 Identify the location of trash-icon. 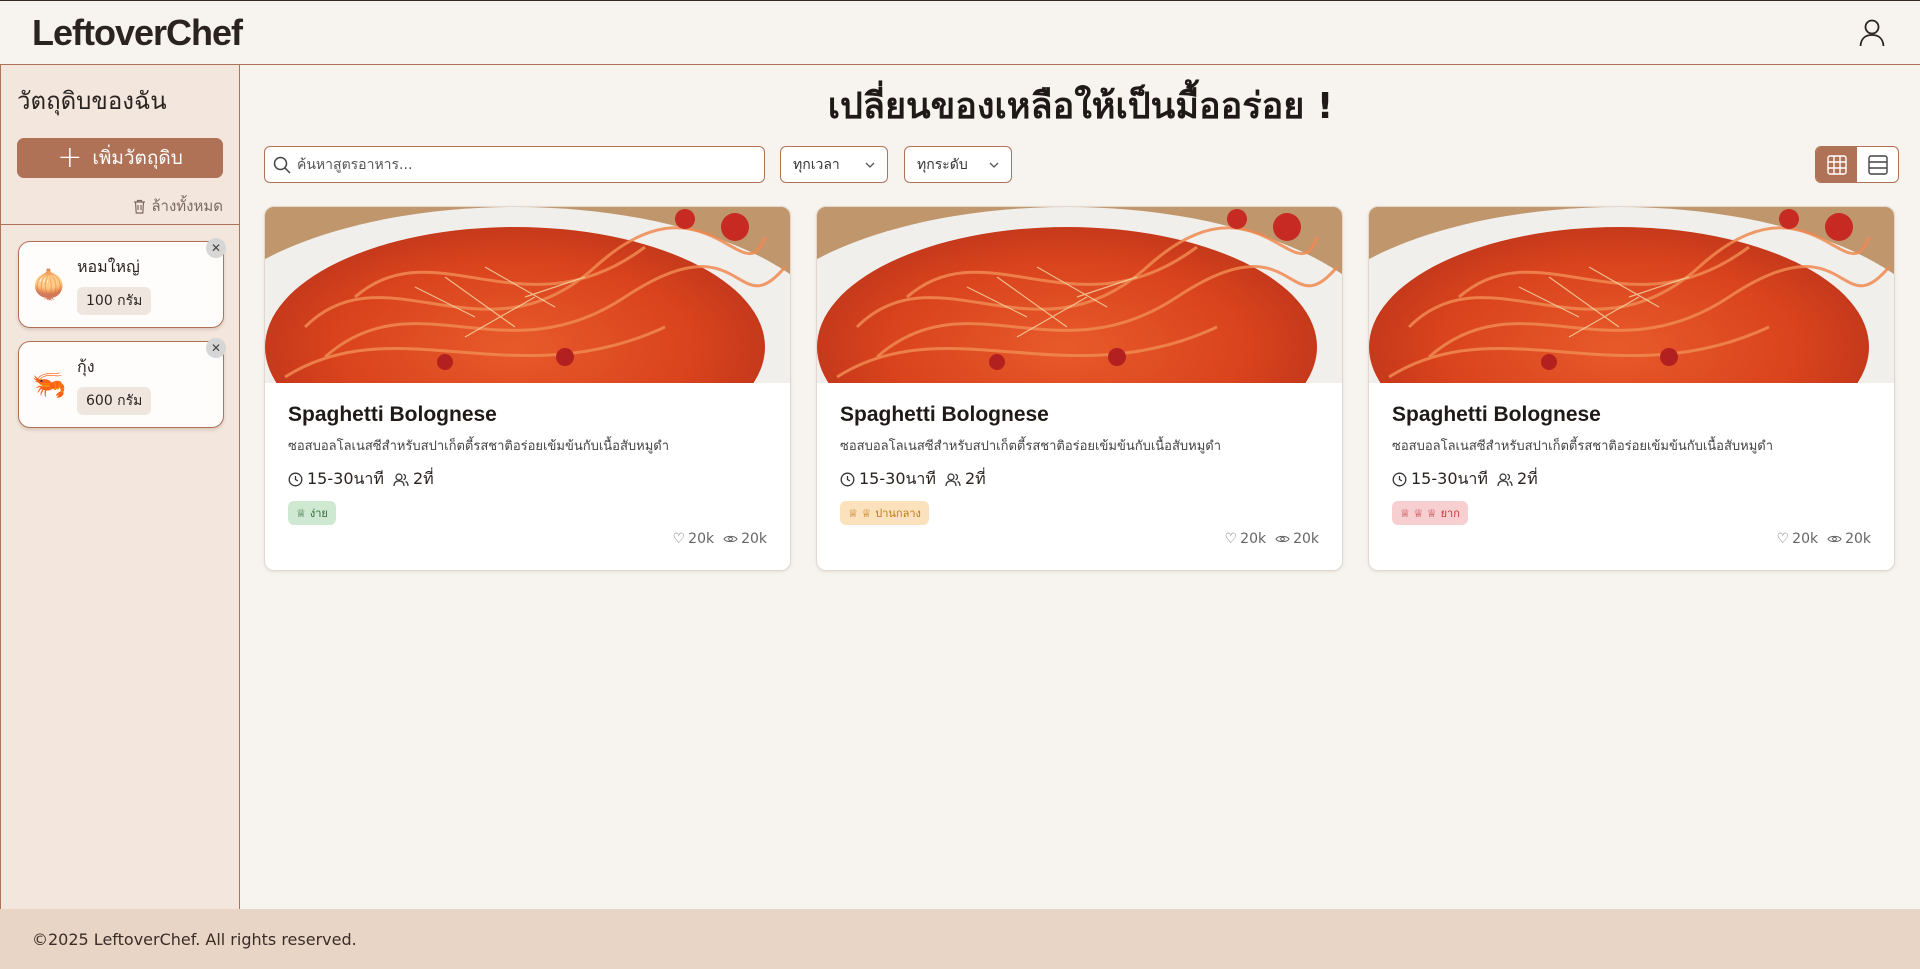
(140, 206).